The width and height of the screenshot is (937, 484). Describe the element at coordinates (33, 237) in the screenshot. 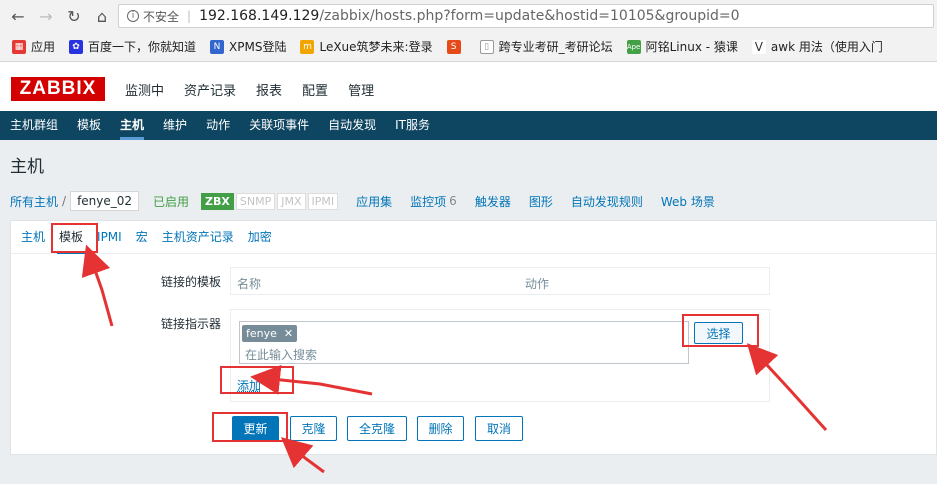

I see `tab-host: 主机` at that location.